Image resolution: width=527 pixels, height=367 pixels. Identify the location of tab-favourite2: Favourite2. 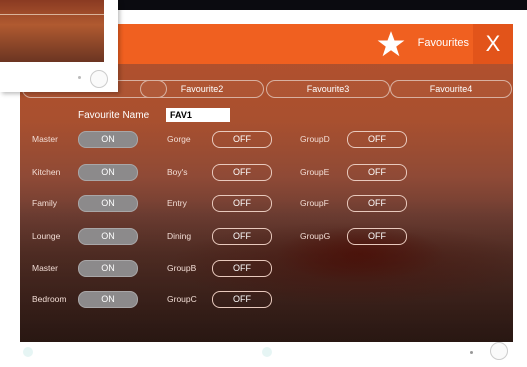
(202, 89).